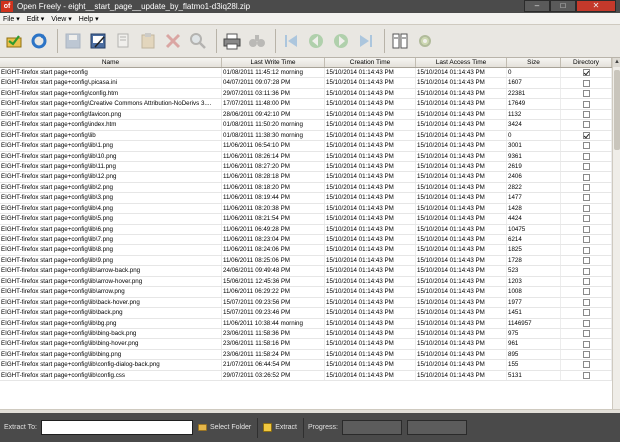 Image resolution: width=620 pixels, height=442 pixels. Describe the element at coordinates (257, 41) in the screenshot. I see `find-button` at that location.